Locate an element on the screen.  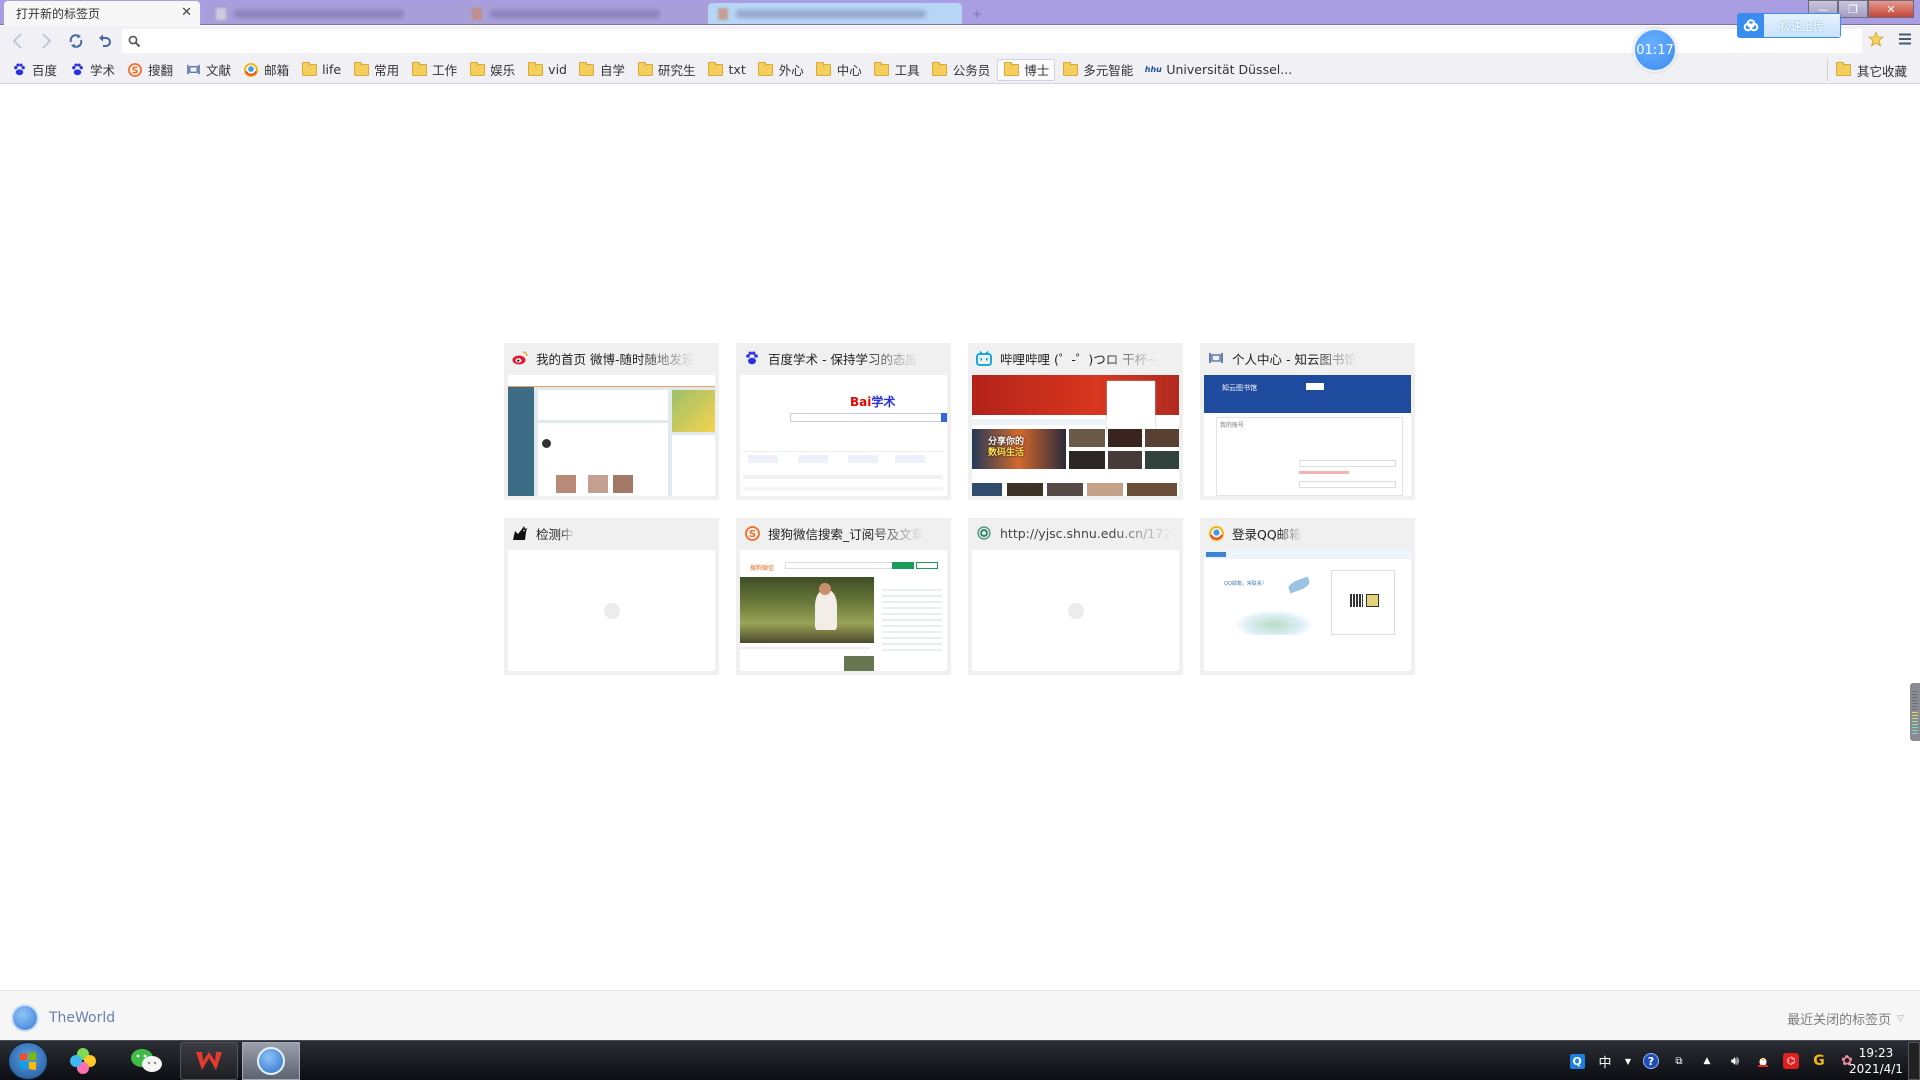
help-icon: ? is located at coordinates (1651, 1061).